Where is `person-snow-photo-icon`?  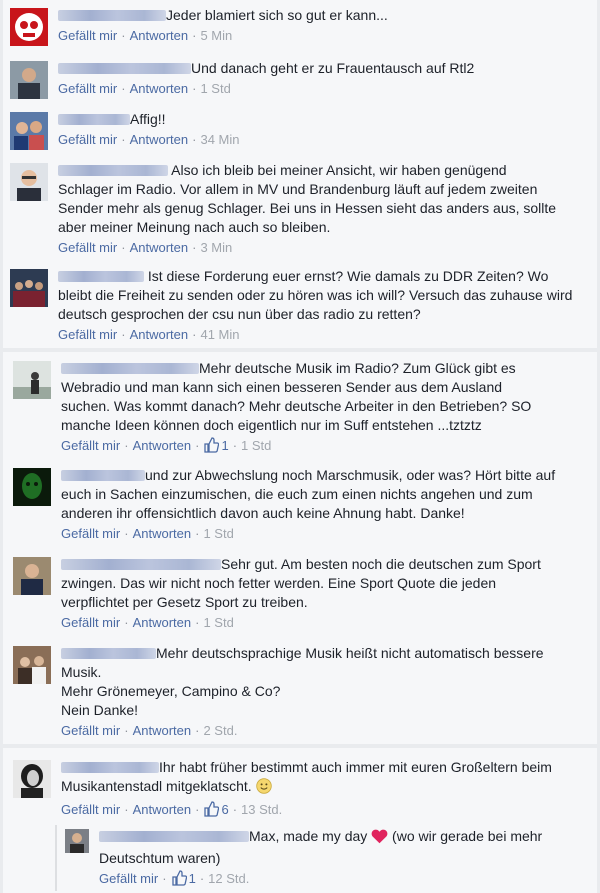 person-snow-photo-icon is located at coordinates (32, 380).